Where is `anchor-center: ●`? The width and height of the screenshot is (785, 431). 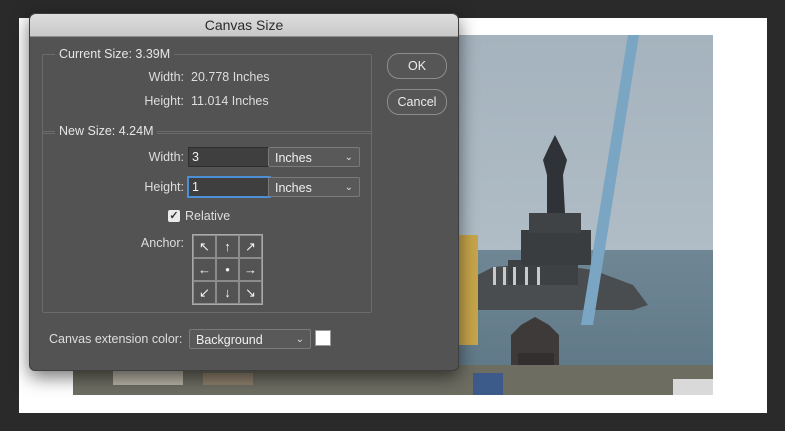
anchor-center: ● is located at coordinates (227, 269).